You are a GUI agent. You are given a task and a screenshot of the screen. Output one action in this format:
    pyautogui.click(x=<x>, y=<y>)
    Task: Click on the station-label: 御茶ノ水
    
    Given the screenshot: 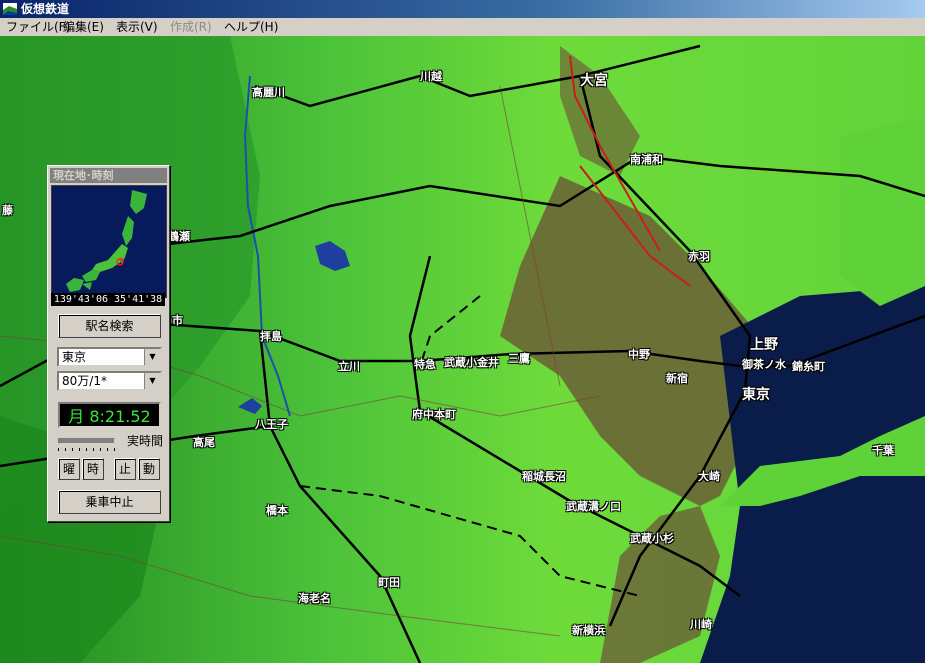 What is the action you would take?
    pyautogui.click(x=764, y=364)
    